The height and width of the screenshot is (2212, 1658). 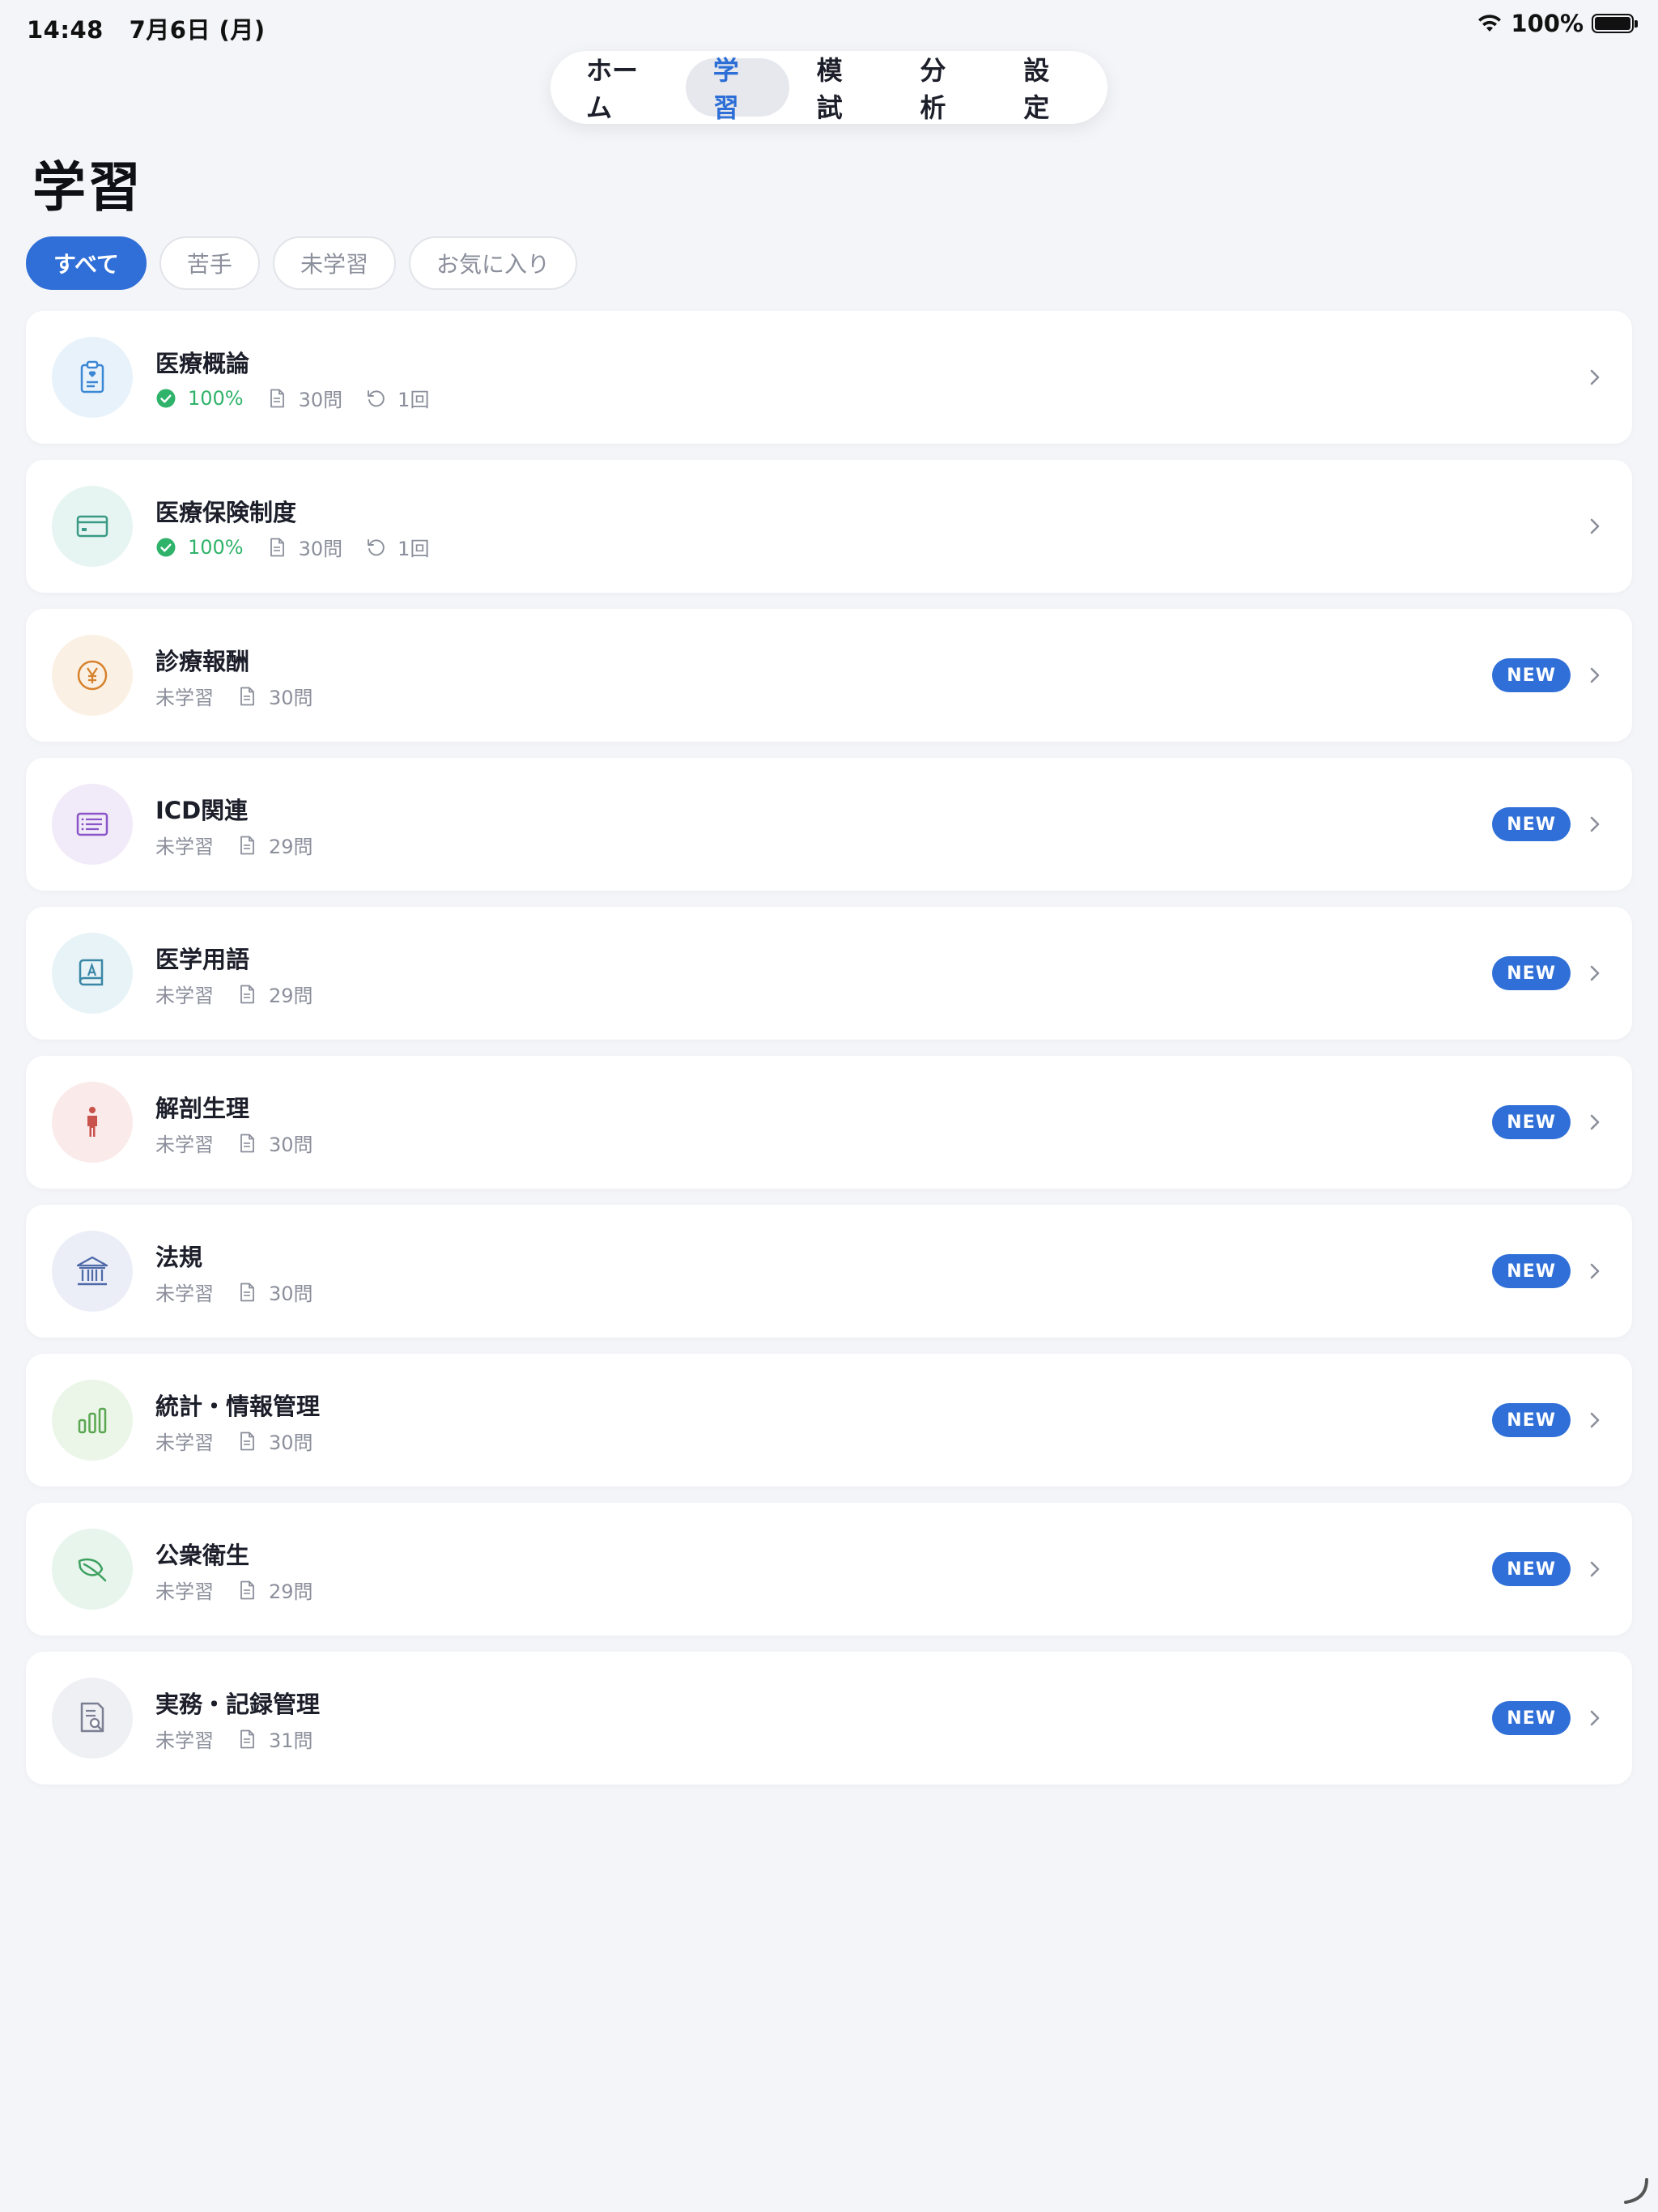 I want to click on subject-title: 医療保険制度, so click(x=226, y=513).